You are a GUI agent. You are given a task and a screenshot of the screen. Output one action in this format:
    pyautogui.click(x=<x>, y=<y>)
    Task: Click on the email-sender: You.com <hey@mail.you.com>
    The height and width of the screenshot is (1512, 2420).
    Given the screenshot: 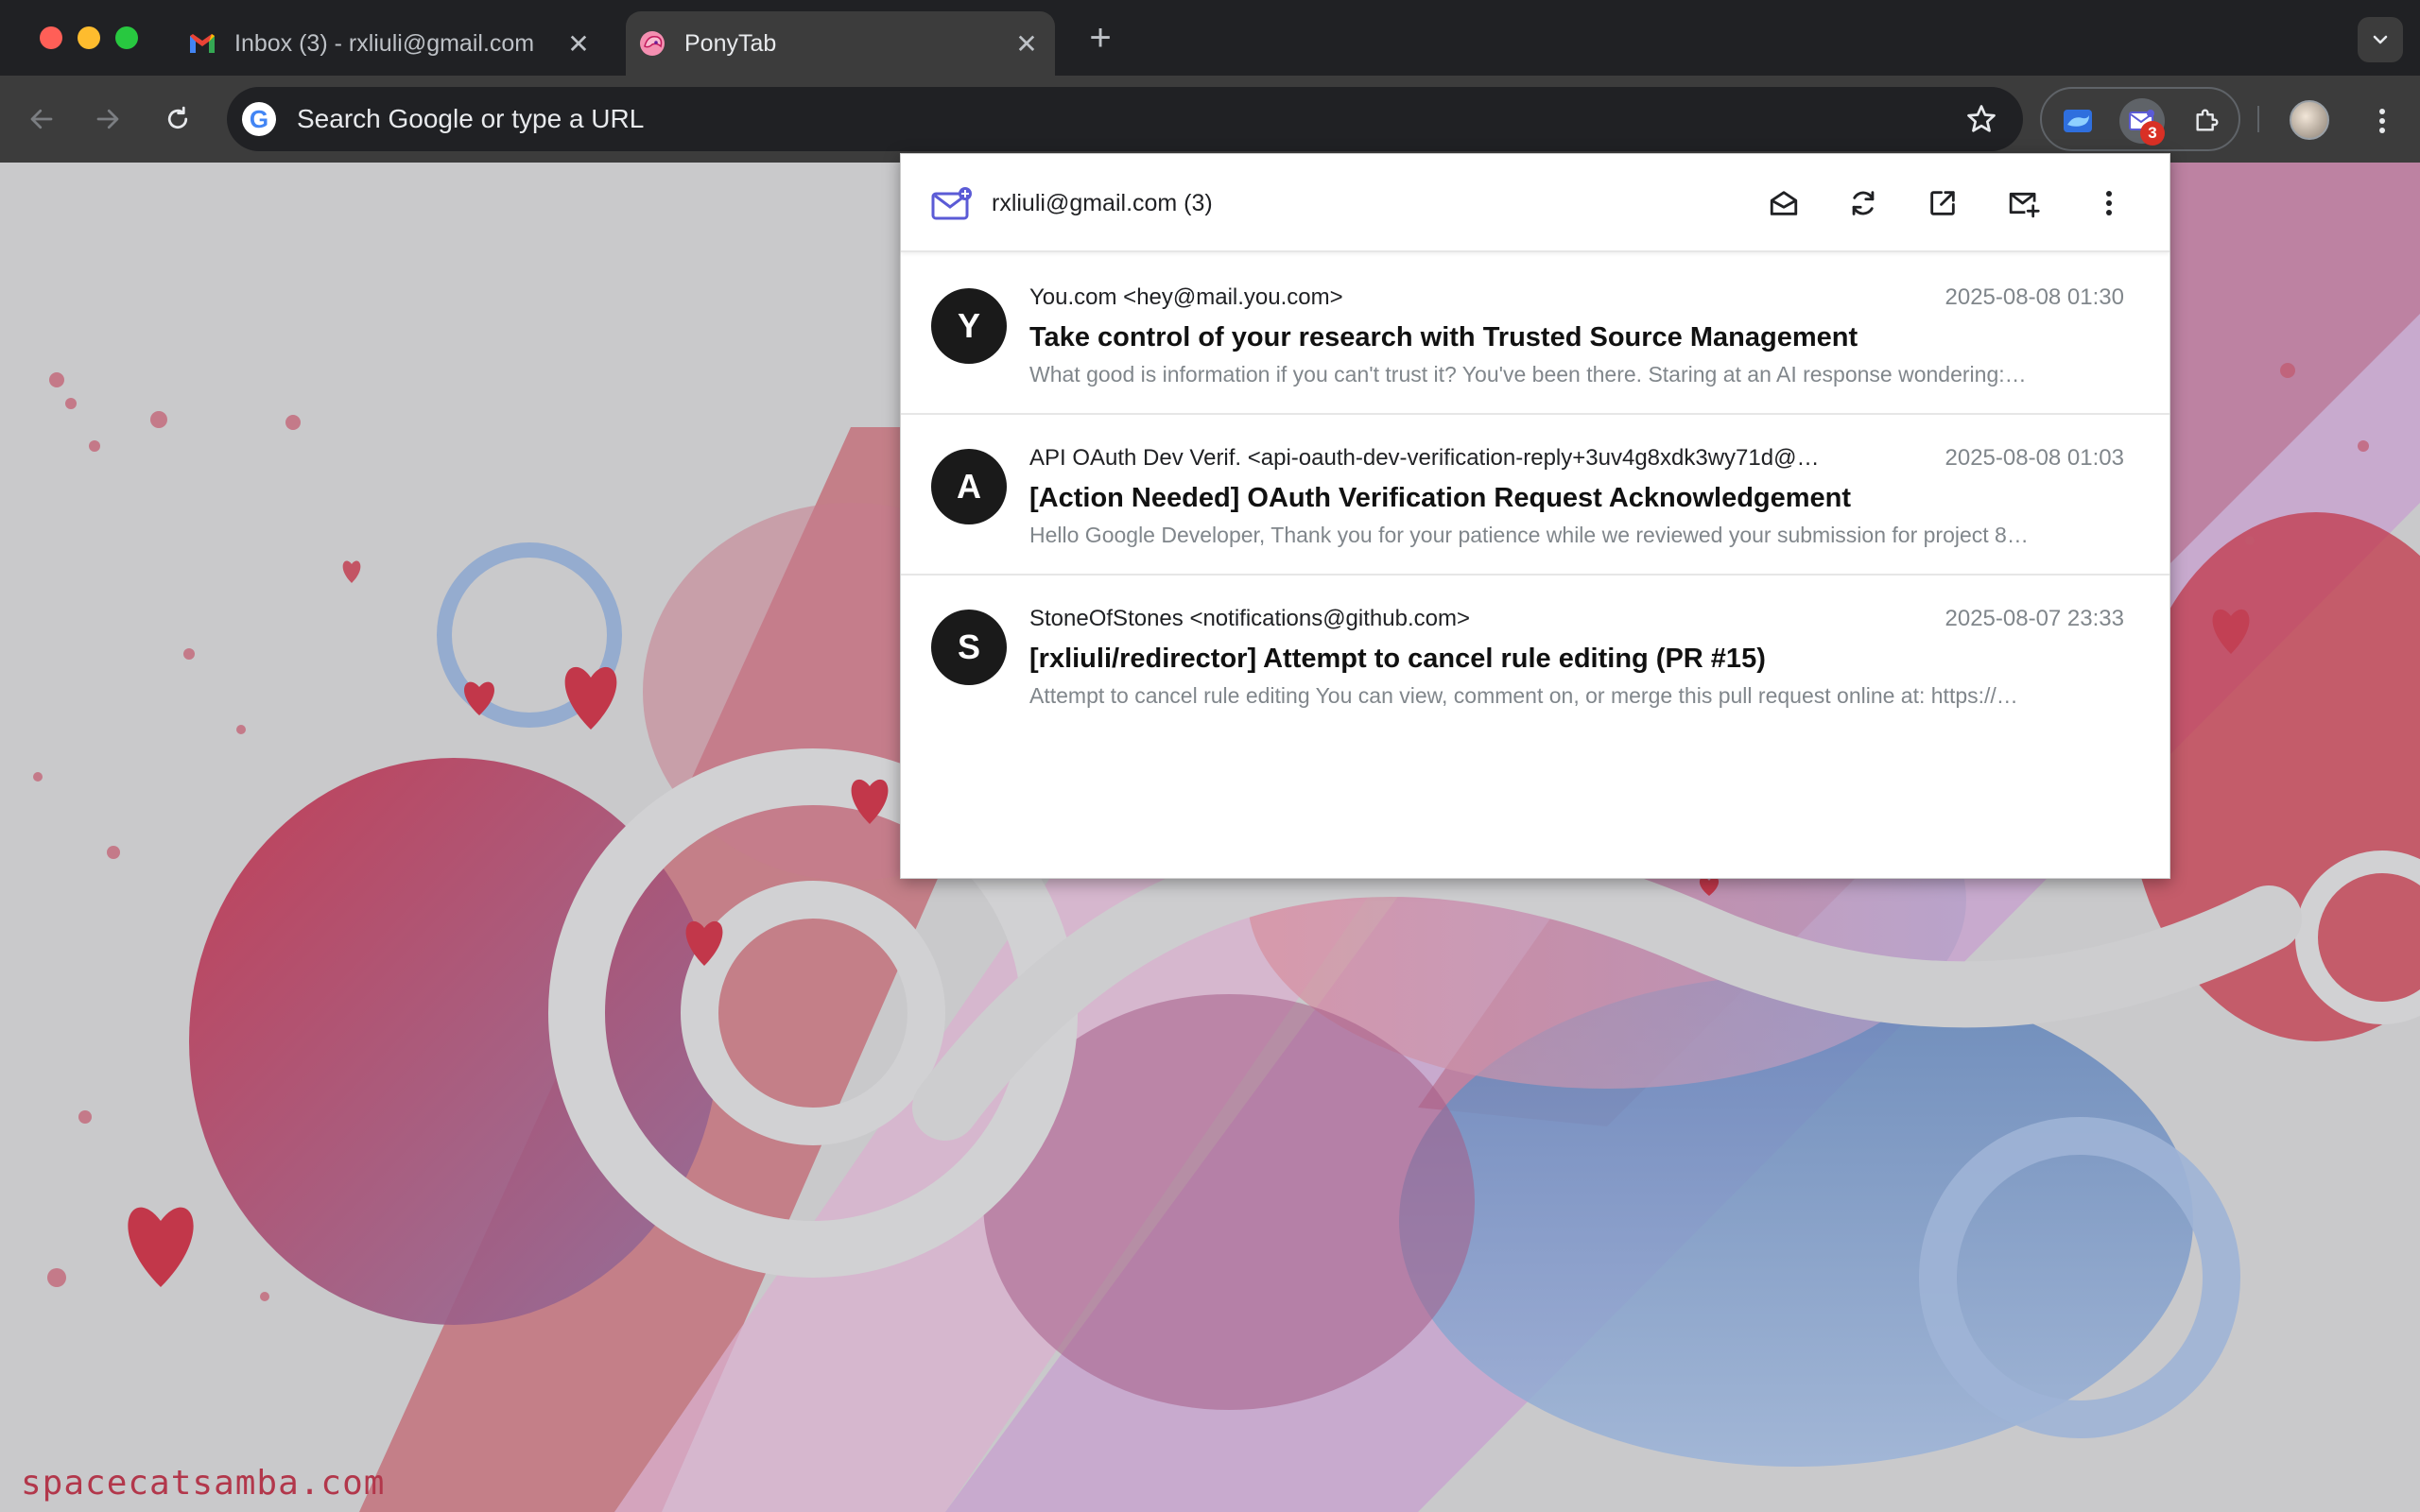 What is the action you would take?
    pyautogui.click(x=1186, y=297)
    